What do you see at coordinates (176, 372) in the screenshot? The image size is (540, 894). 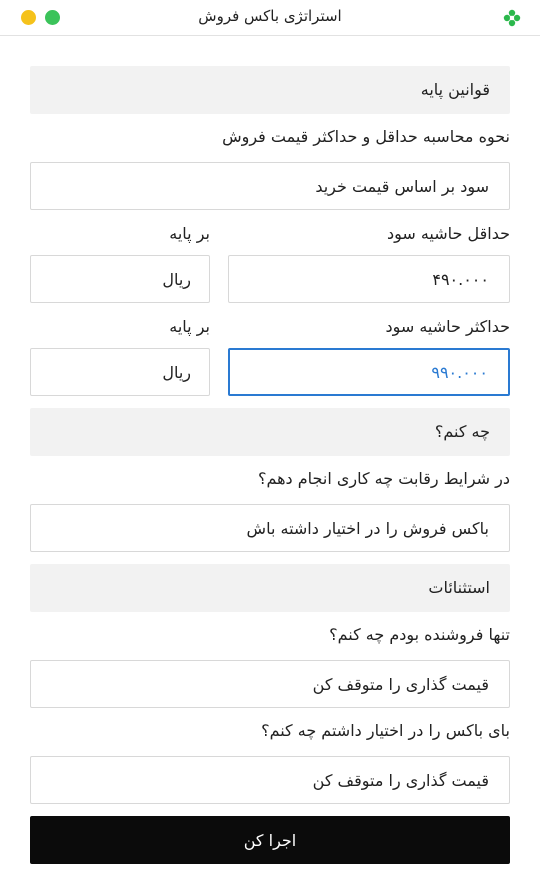 I see `max-margin-unit-value: ریال` at bounding box center [176, 372].